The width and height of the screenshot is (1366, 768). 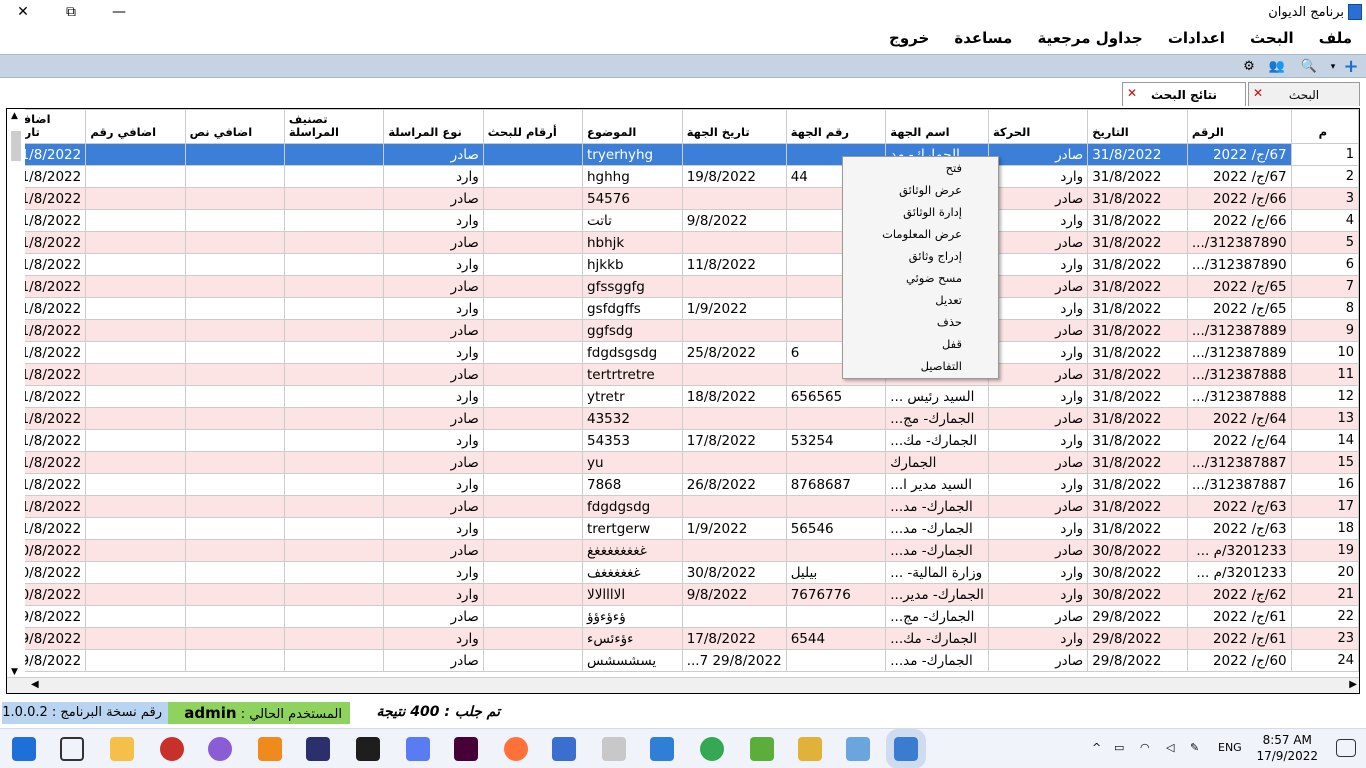 I want to click on start-icon, so click(x=24, y=749).